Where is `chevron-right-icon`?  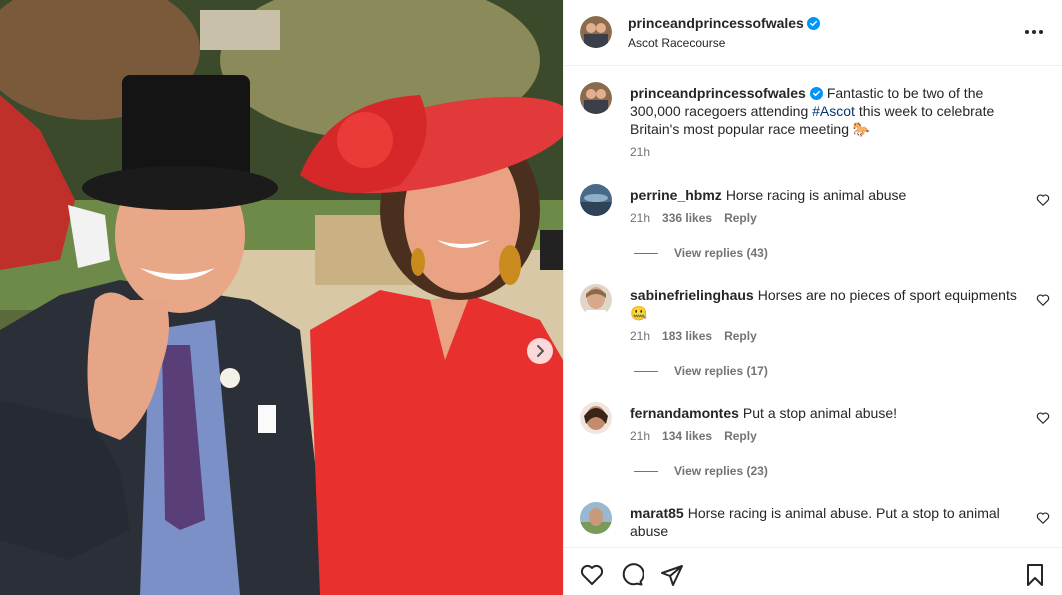
chevron-right-icon is located at coordinates (540, 351).